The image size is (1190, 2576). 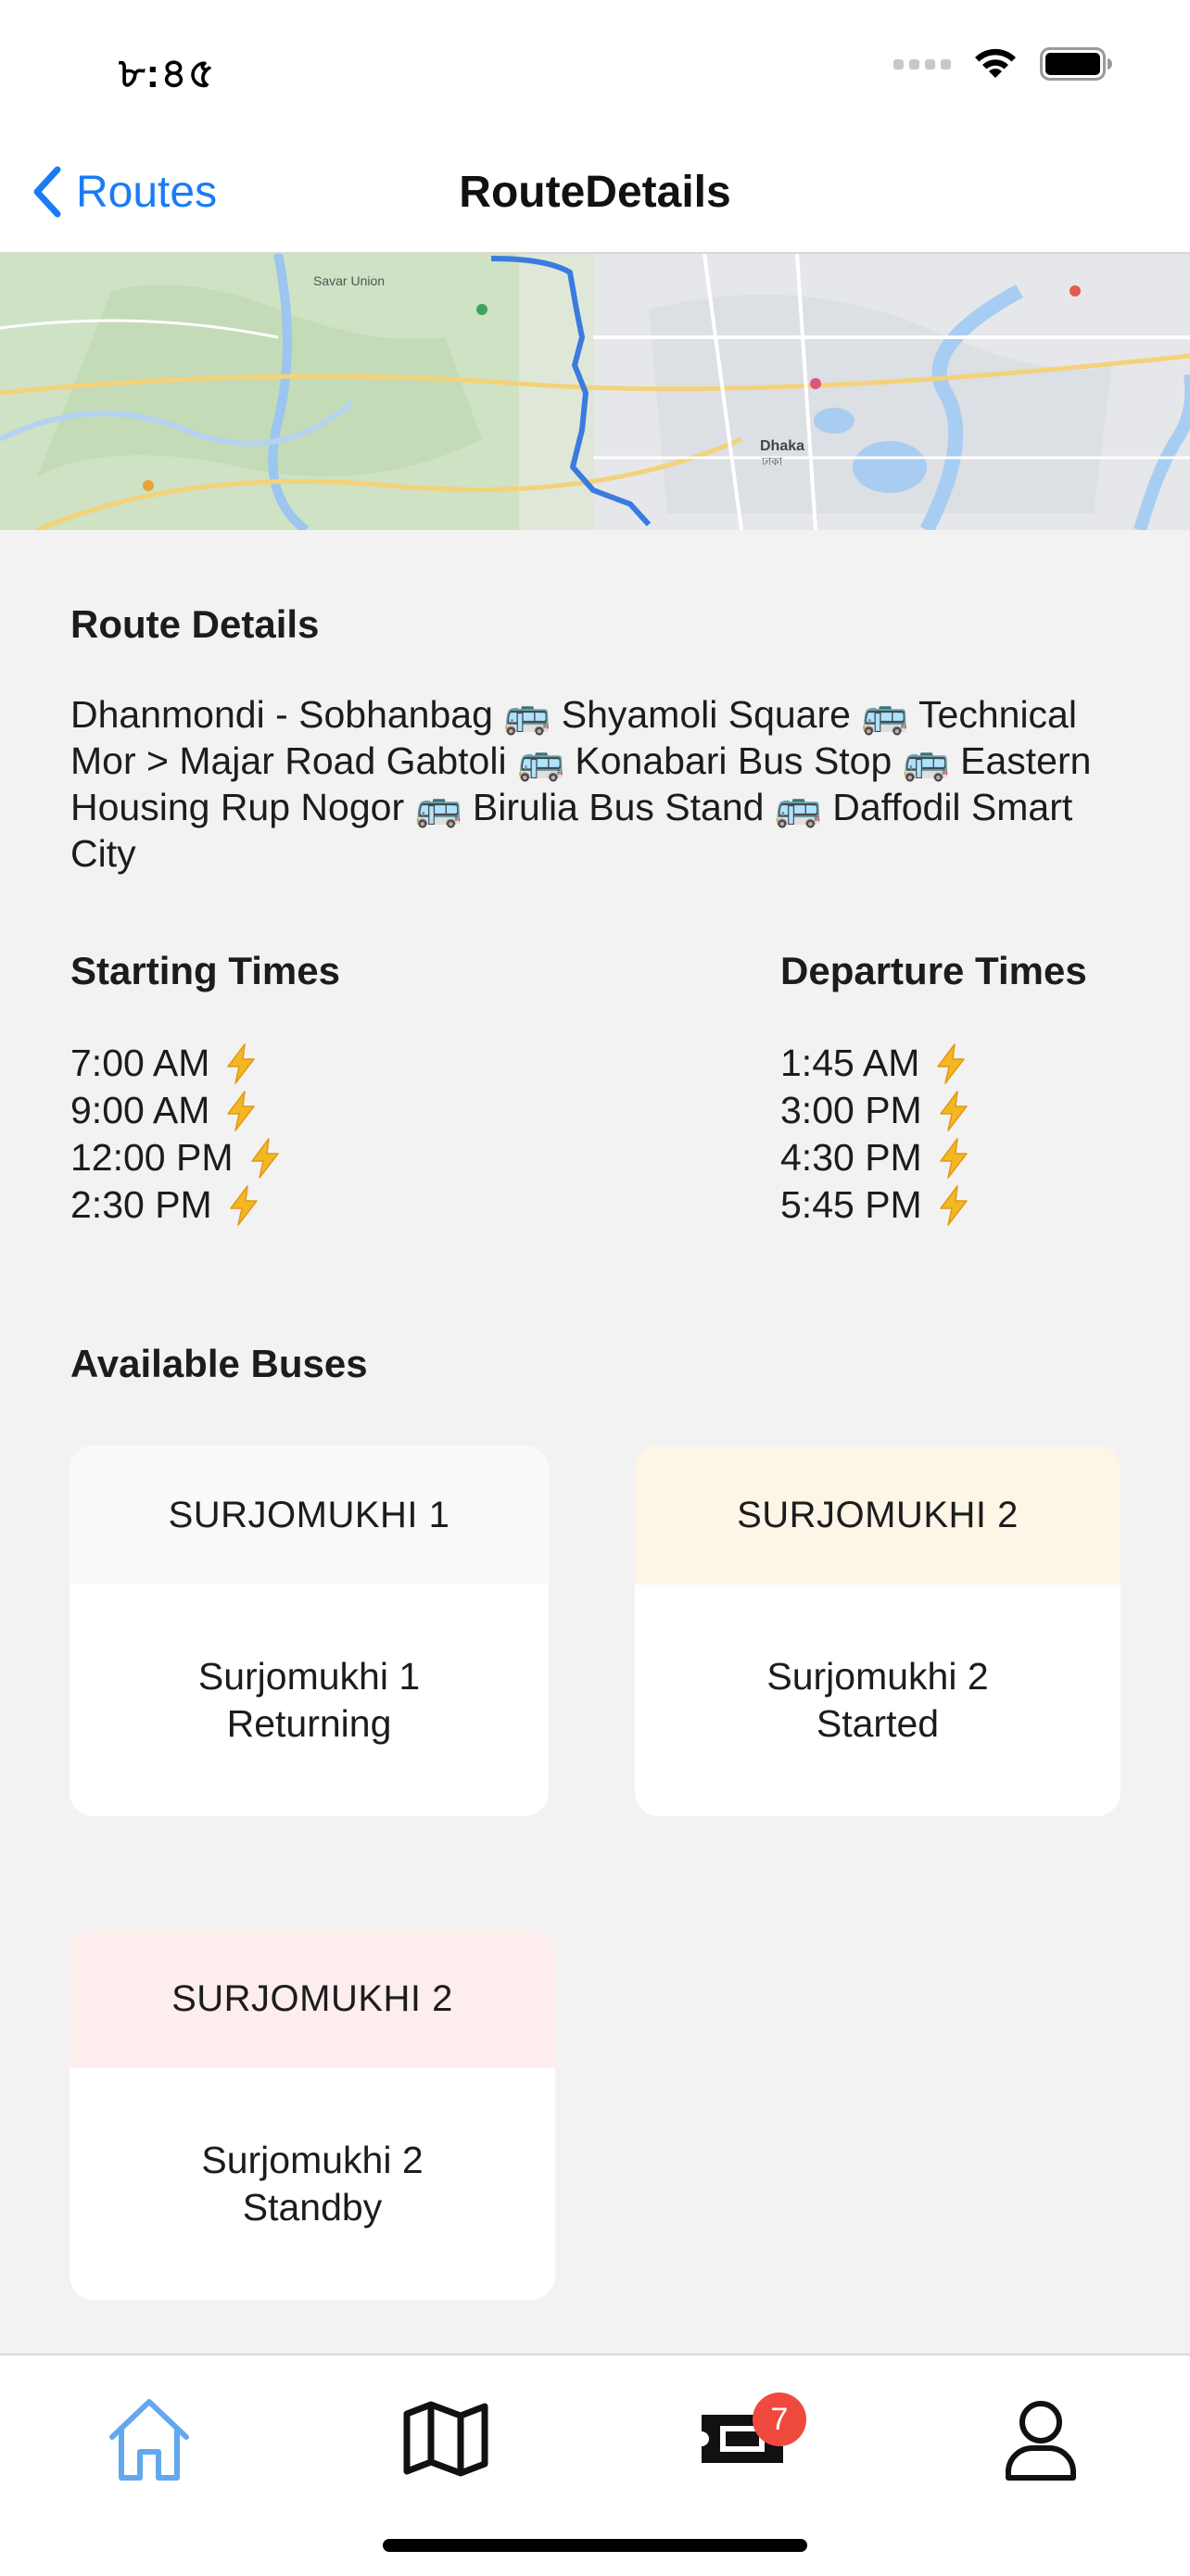 What do you see at coordinates (922, 64) in the screenshot?
I see `cellular-signal-icon` at bounding box center [922, 64].